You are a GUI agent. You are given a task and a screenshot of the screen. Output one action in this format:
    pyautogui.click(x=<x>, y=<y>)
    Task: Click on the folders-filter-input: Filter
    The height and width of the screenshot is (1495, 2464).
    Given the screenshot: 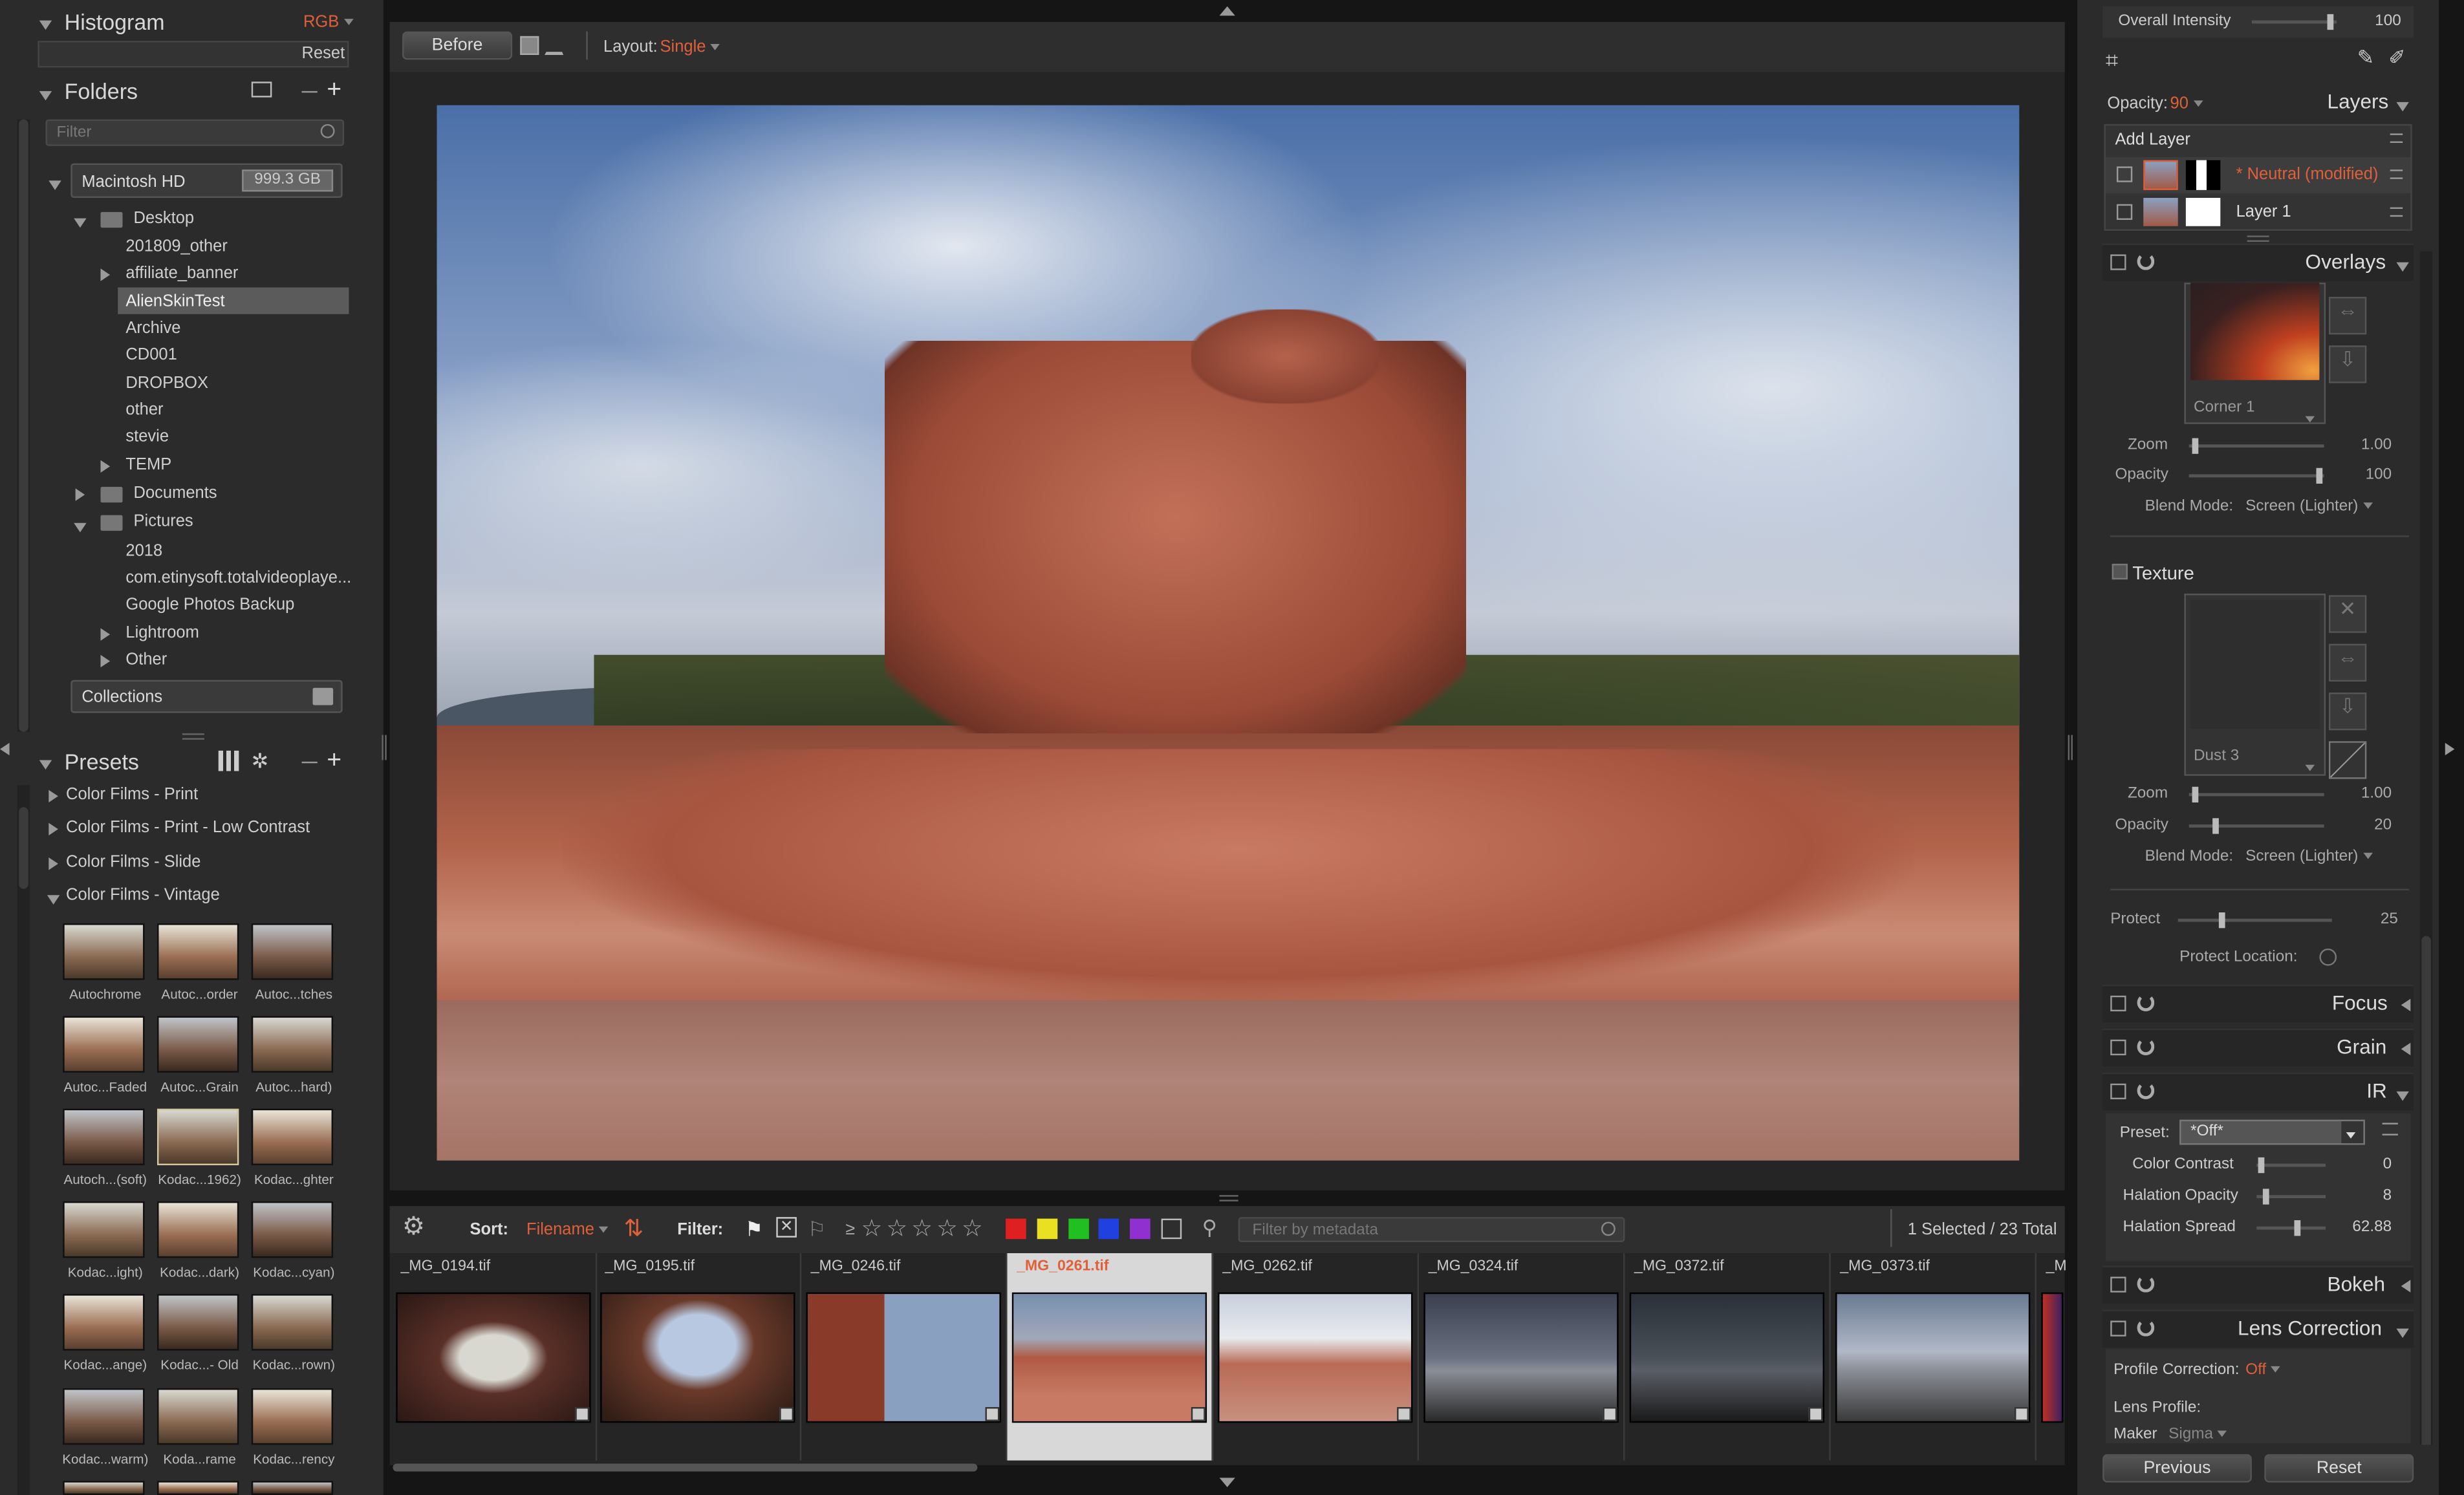 What is the action you would take?
    pyautogui.click(x=195, y=132)
    